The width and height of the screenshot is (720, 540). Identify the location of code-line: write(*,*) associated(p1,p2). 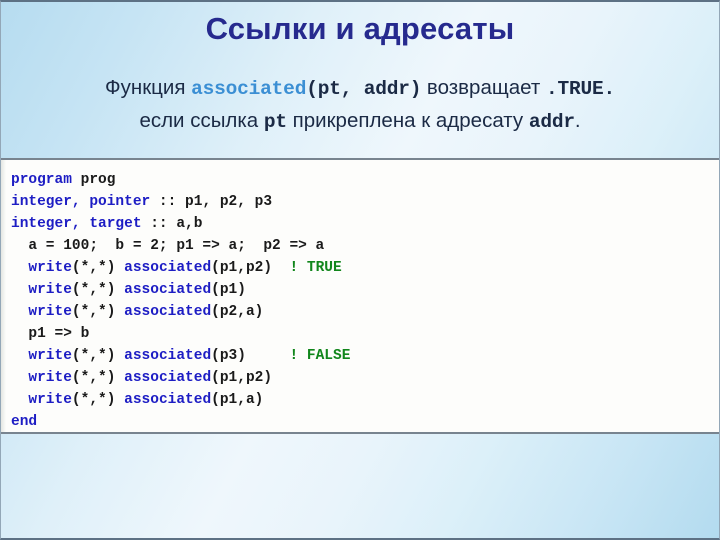
(141, 378).